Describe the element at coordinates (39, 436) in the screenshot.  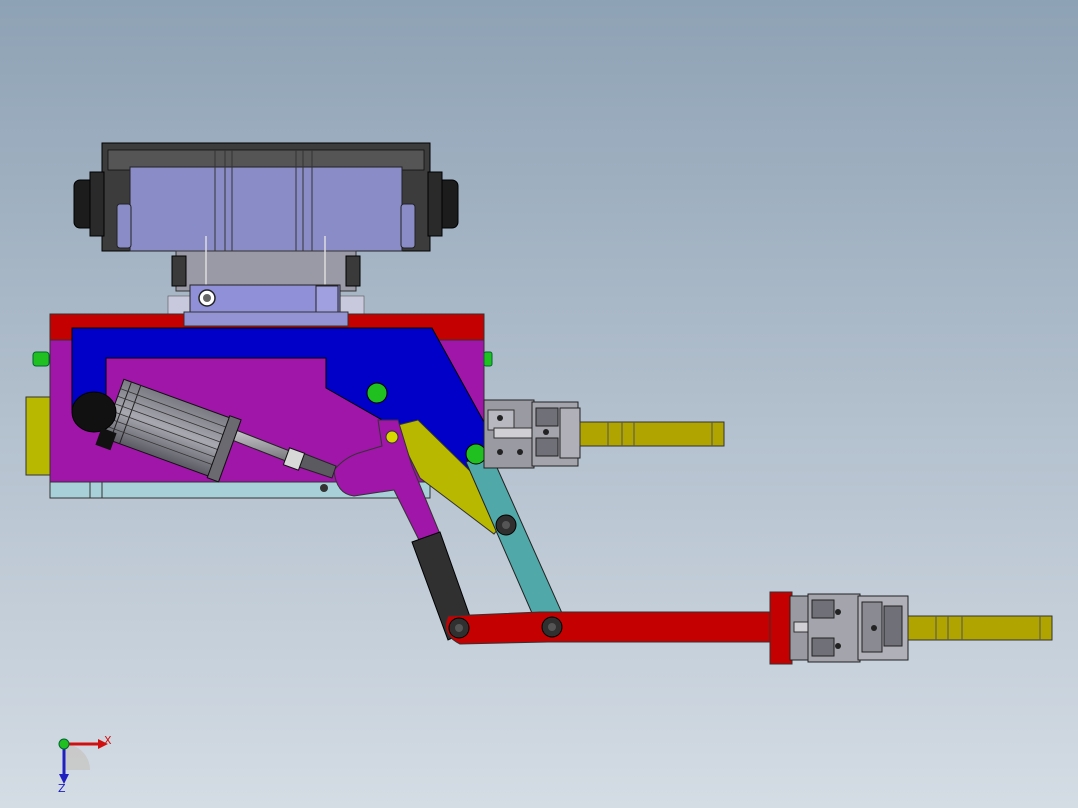
I see `side-block-left` at that location.